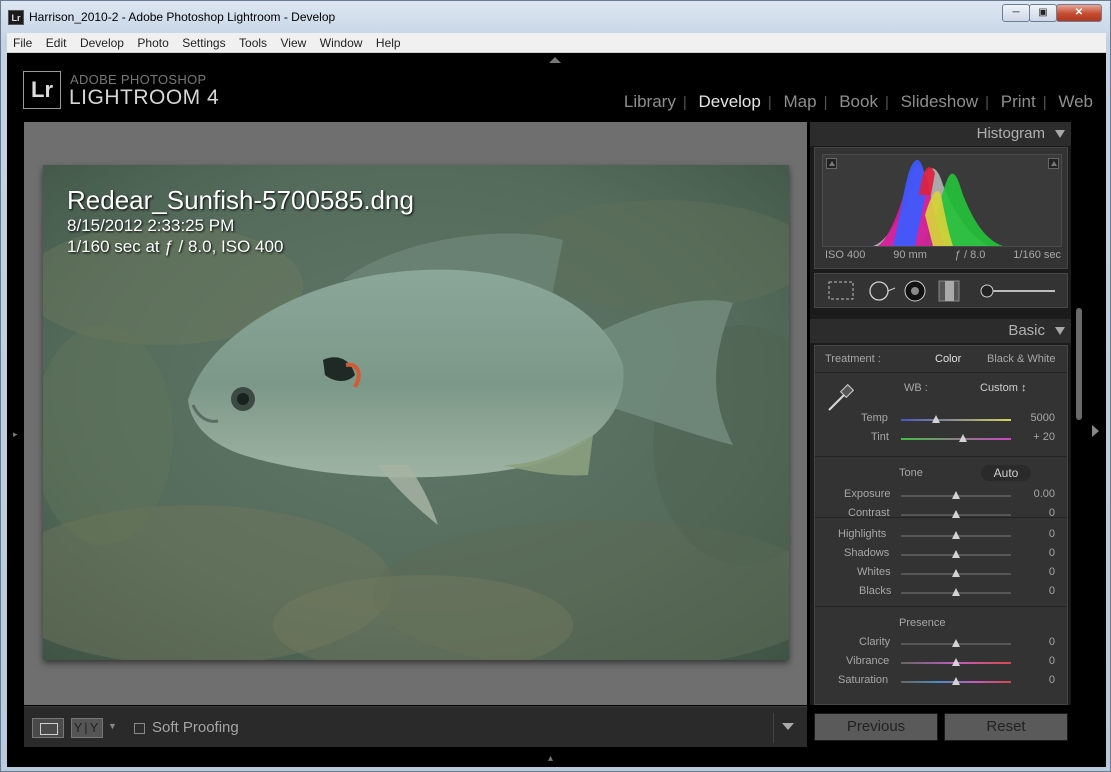 This screenshot has width=1111, height=772. I want to click on exposure-value: 0.00, so click(1035, 494).